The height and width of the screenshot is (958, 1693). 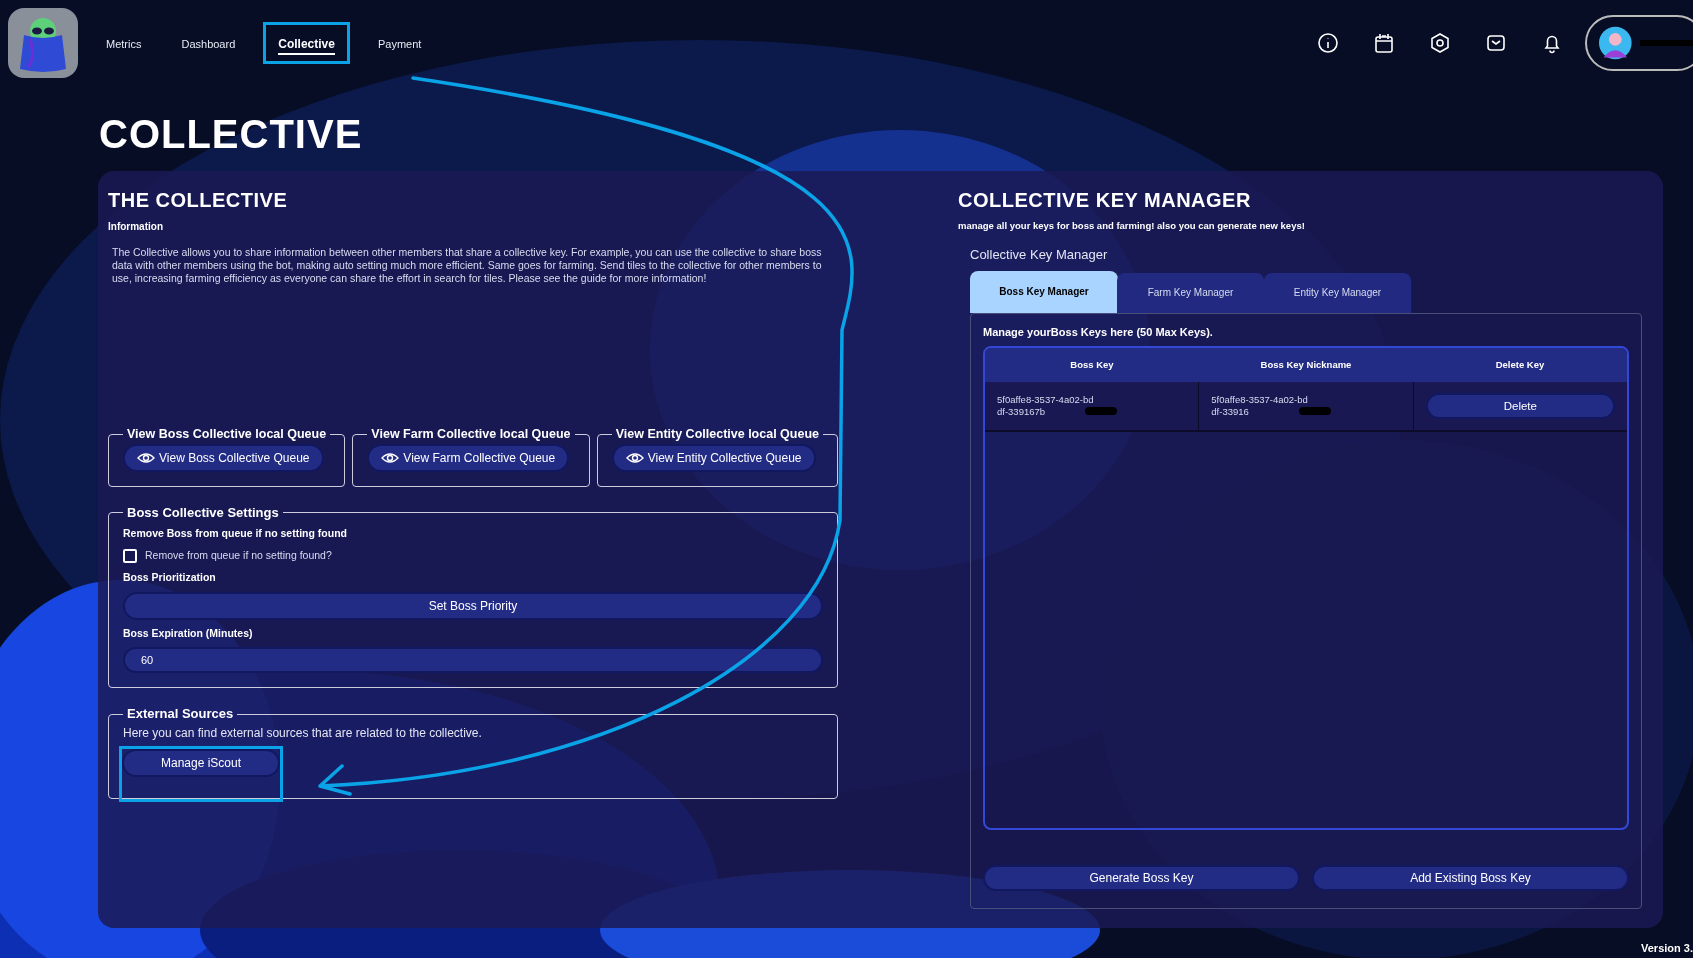 I want to click on table-cell-text: 5f0affe8-3537-4a02-bddf-339167b, so click(x=1046, y=406).